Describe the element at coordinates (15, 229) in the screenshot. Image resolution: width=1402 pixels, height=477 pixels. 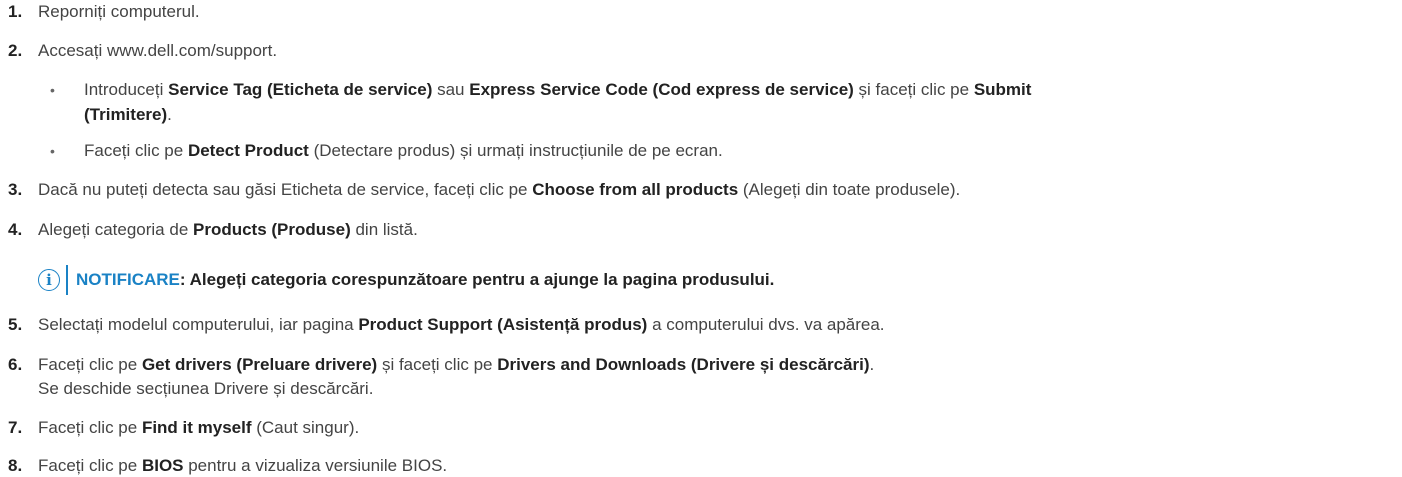
I see `step-number: 4.` at that location.